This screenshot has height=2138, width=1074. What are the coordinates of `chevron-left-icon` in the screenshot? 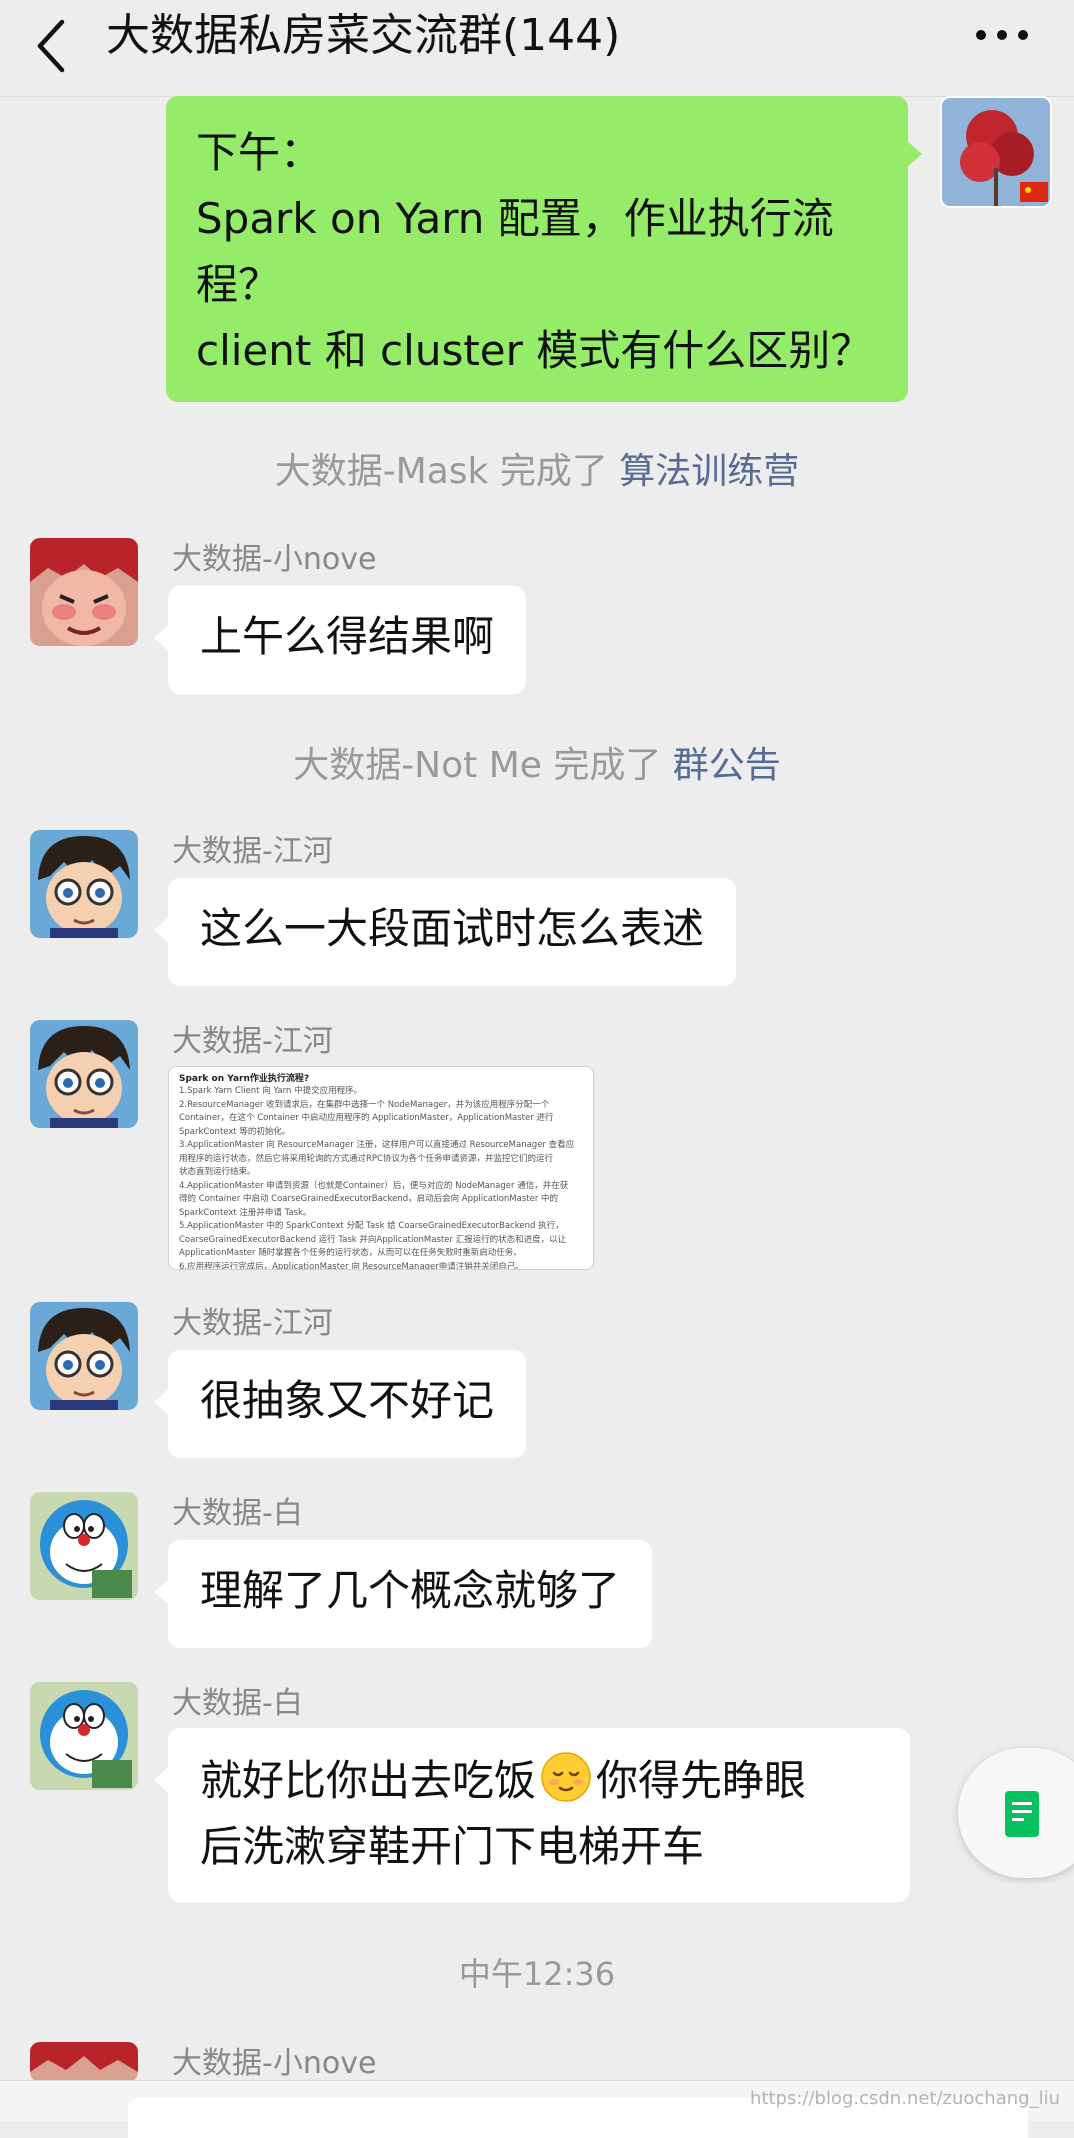 It's located at (51, 46).